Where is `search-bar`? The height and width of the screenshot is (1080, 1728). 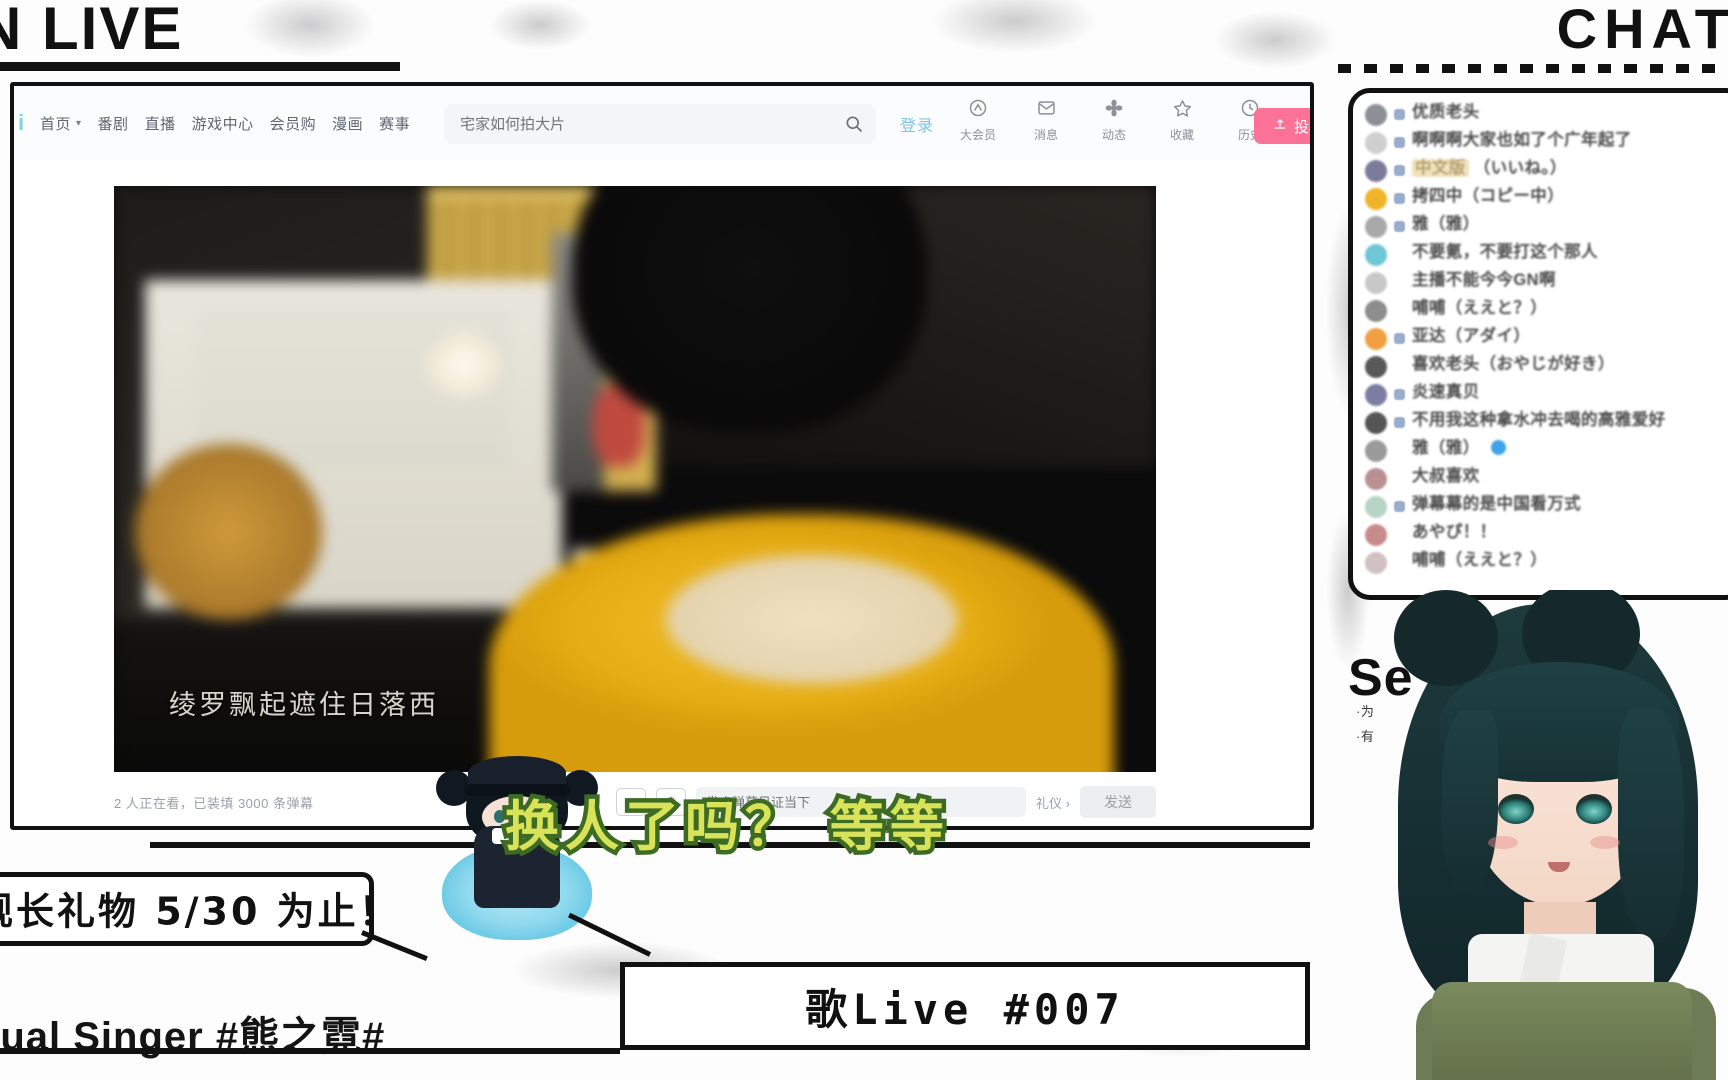 search-bar is located at coordinates (660, 124).